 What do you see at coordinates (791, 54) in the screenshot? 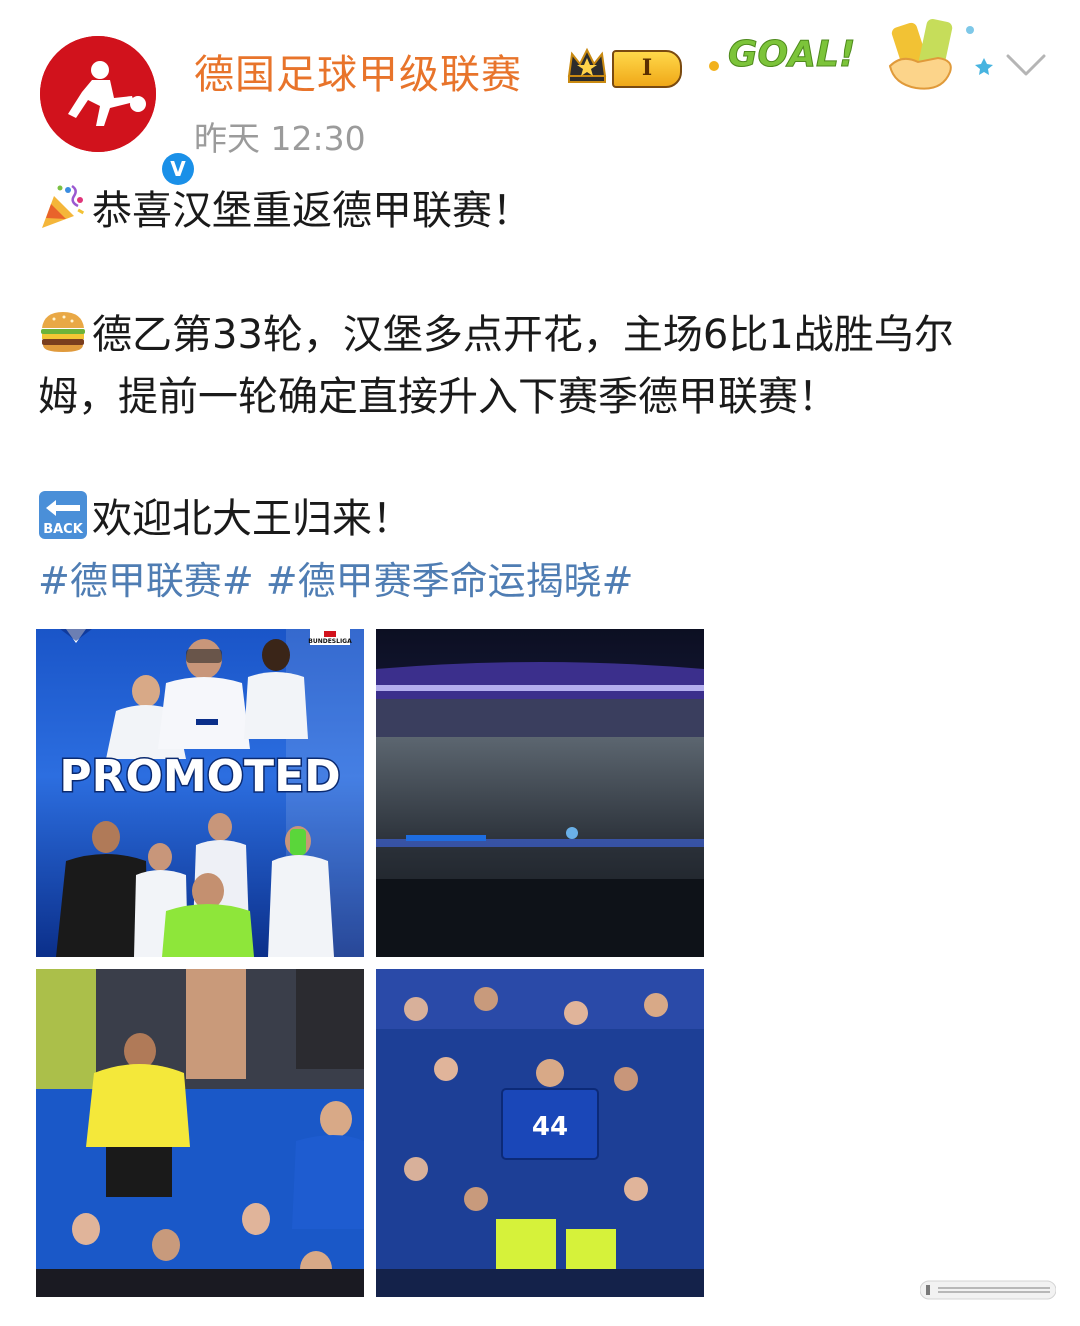
I see `goal-badge-text: GOAL!` at bounding box center [791, 54].